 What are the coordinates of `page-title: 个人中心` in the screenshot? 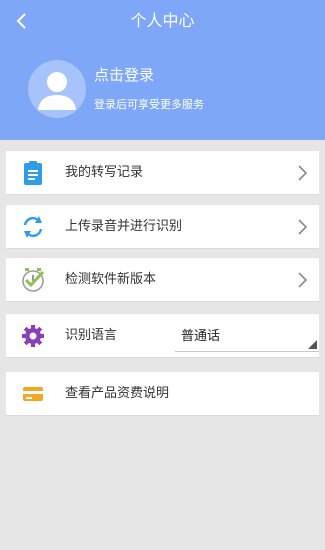 It's located at (162, 20).